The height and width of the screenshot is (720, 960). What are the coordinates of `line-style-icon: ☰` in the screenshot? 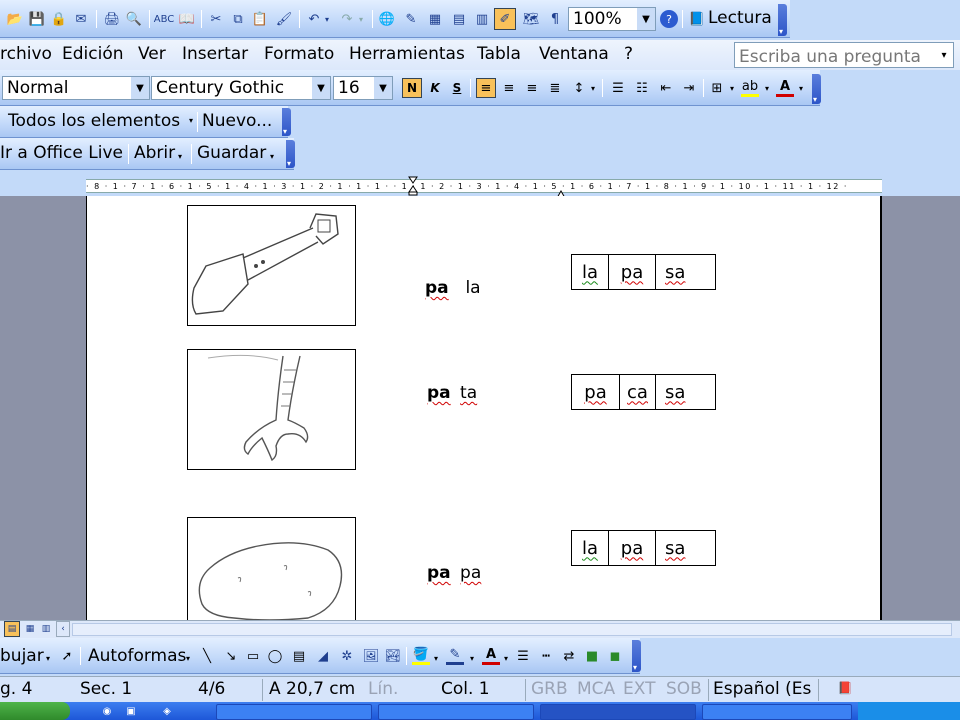 It's located at (523, 656).